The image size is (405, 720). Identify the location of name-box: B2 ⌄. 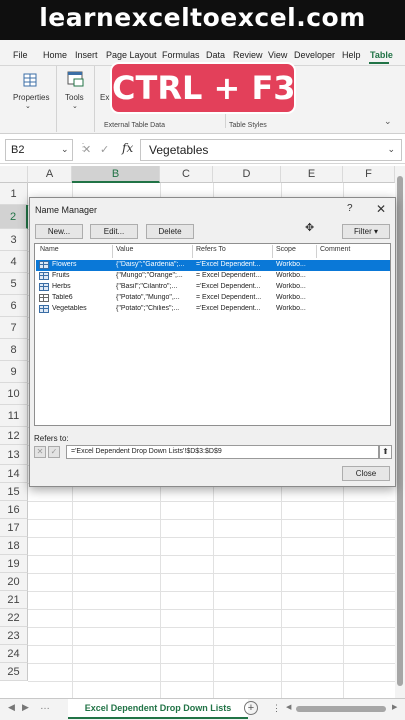
(39, 150).